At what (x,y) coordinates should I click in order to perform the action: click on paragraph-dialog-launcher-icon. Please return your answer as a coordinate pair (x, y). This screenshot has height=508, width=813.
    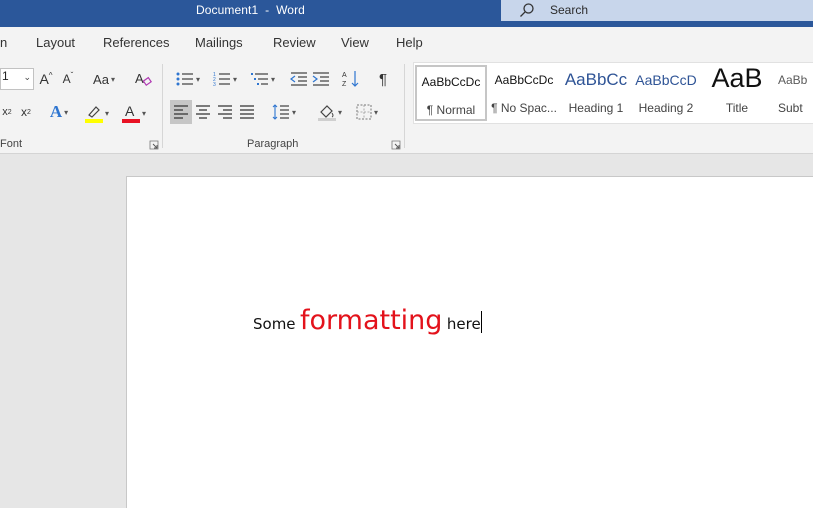
    Looking at the image, I should click on (396, 145).